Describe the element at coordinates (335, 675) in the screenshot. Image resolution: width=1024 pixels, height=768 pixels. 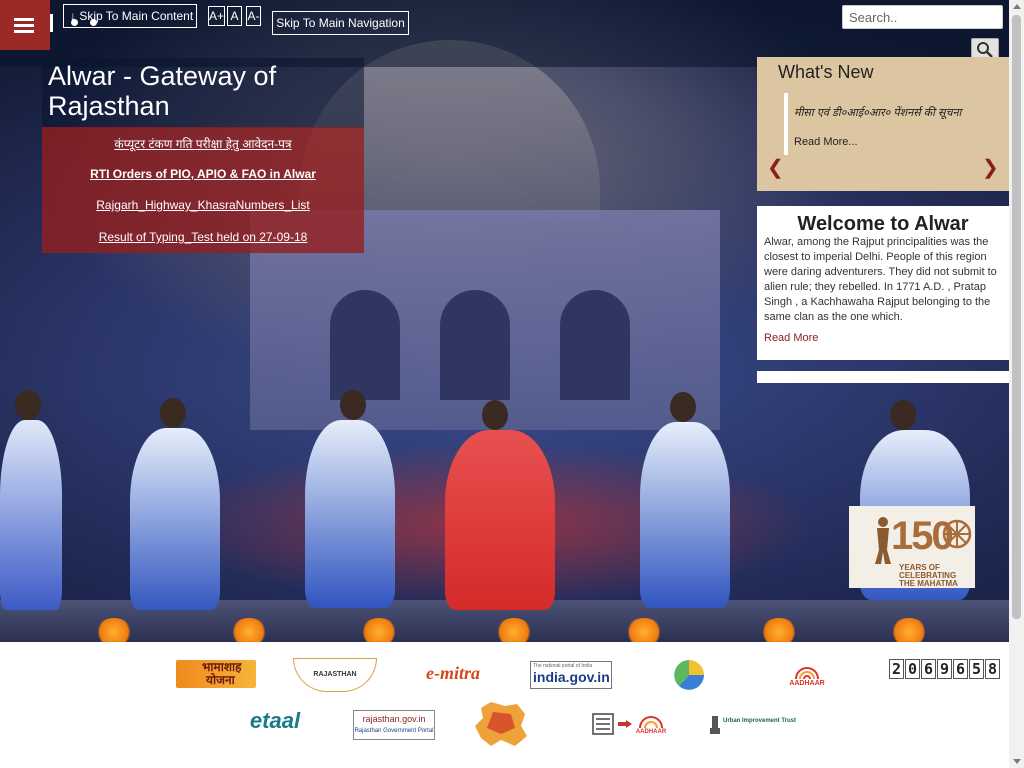
I see `rajasthan-logo: RAJASTHAN` at that location.